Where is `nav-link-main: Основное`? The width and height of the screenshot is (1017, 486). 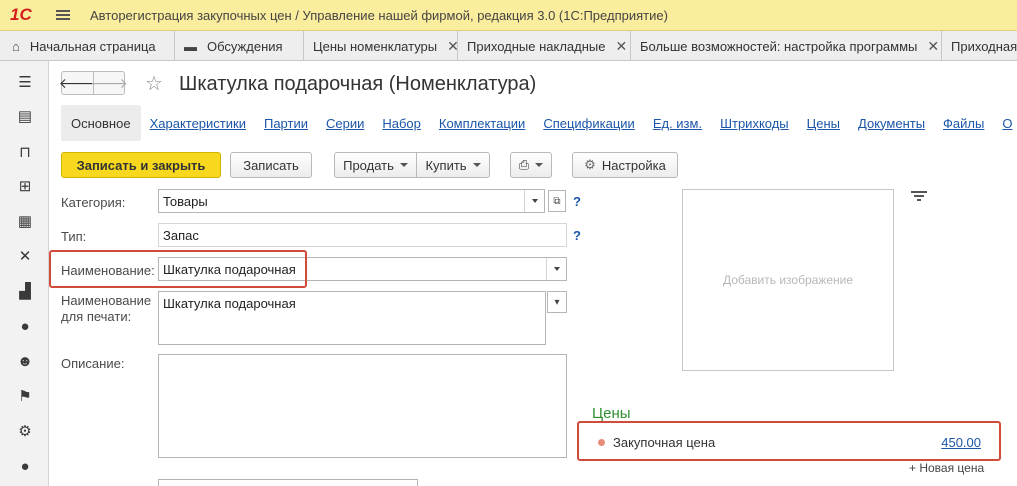
nav-link-main: Основное is located at coordinates (101, 123).